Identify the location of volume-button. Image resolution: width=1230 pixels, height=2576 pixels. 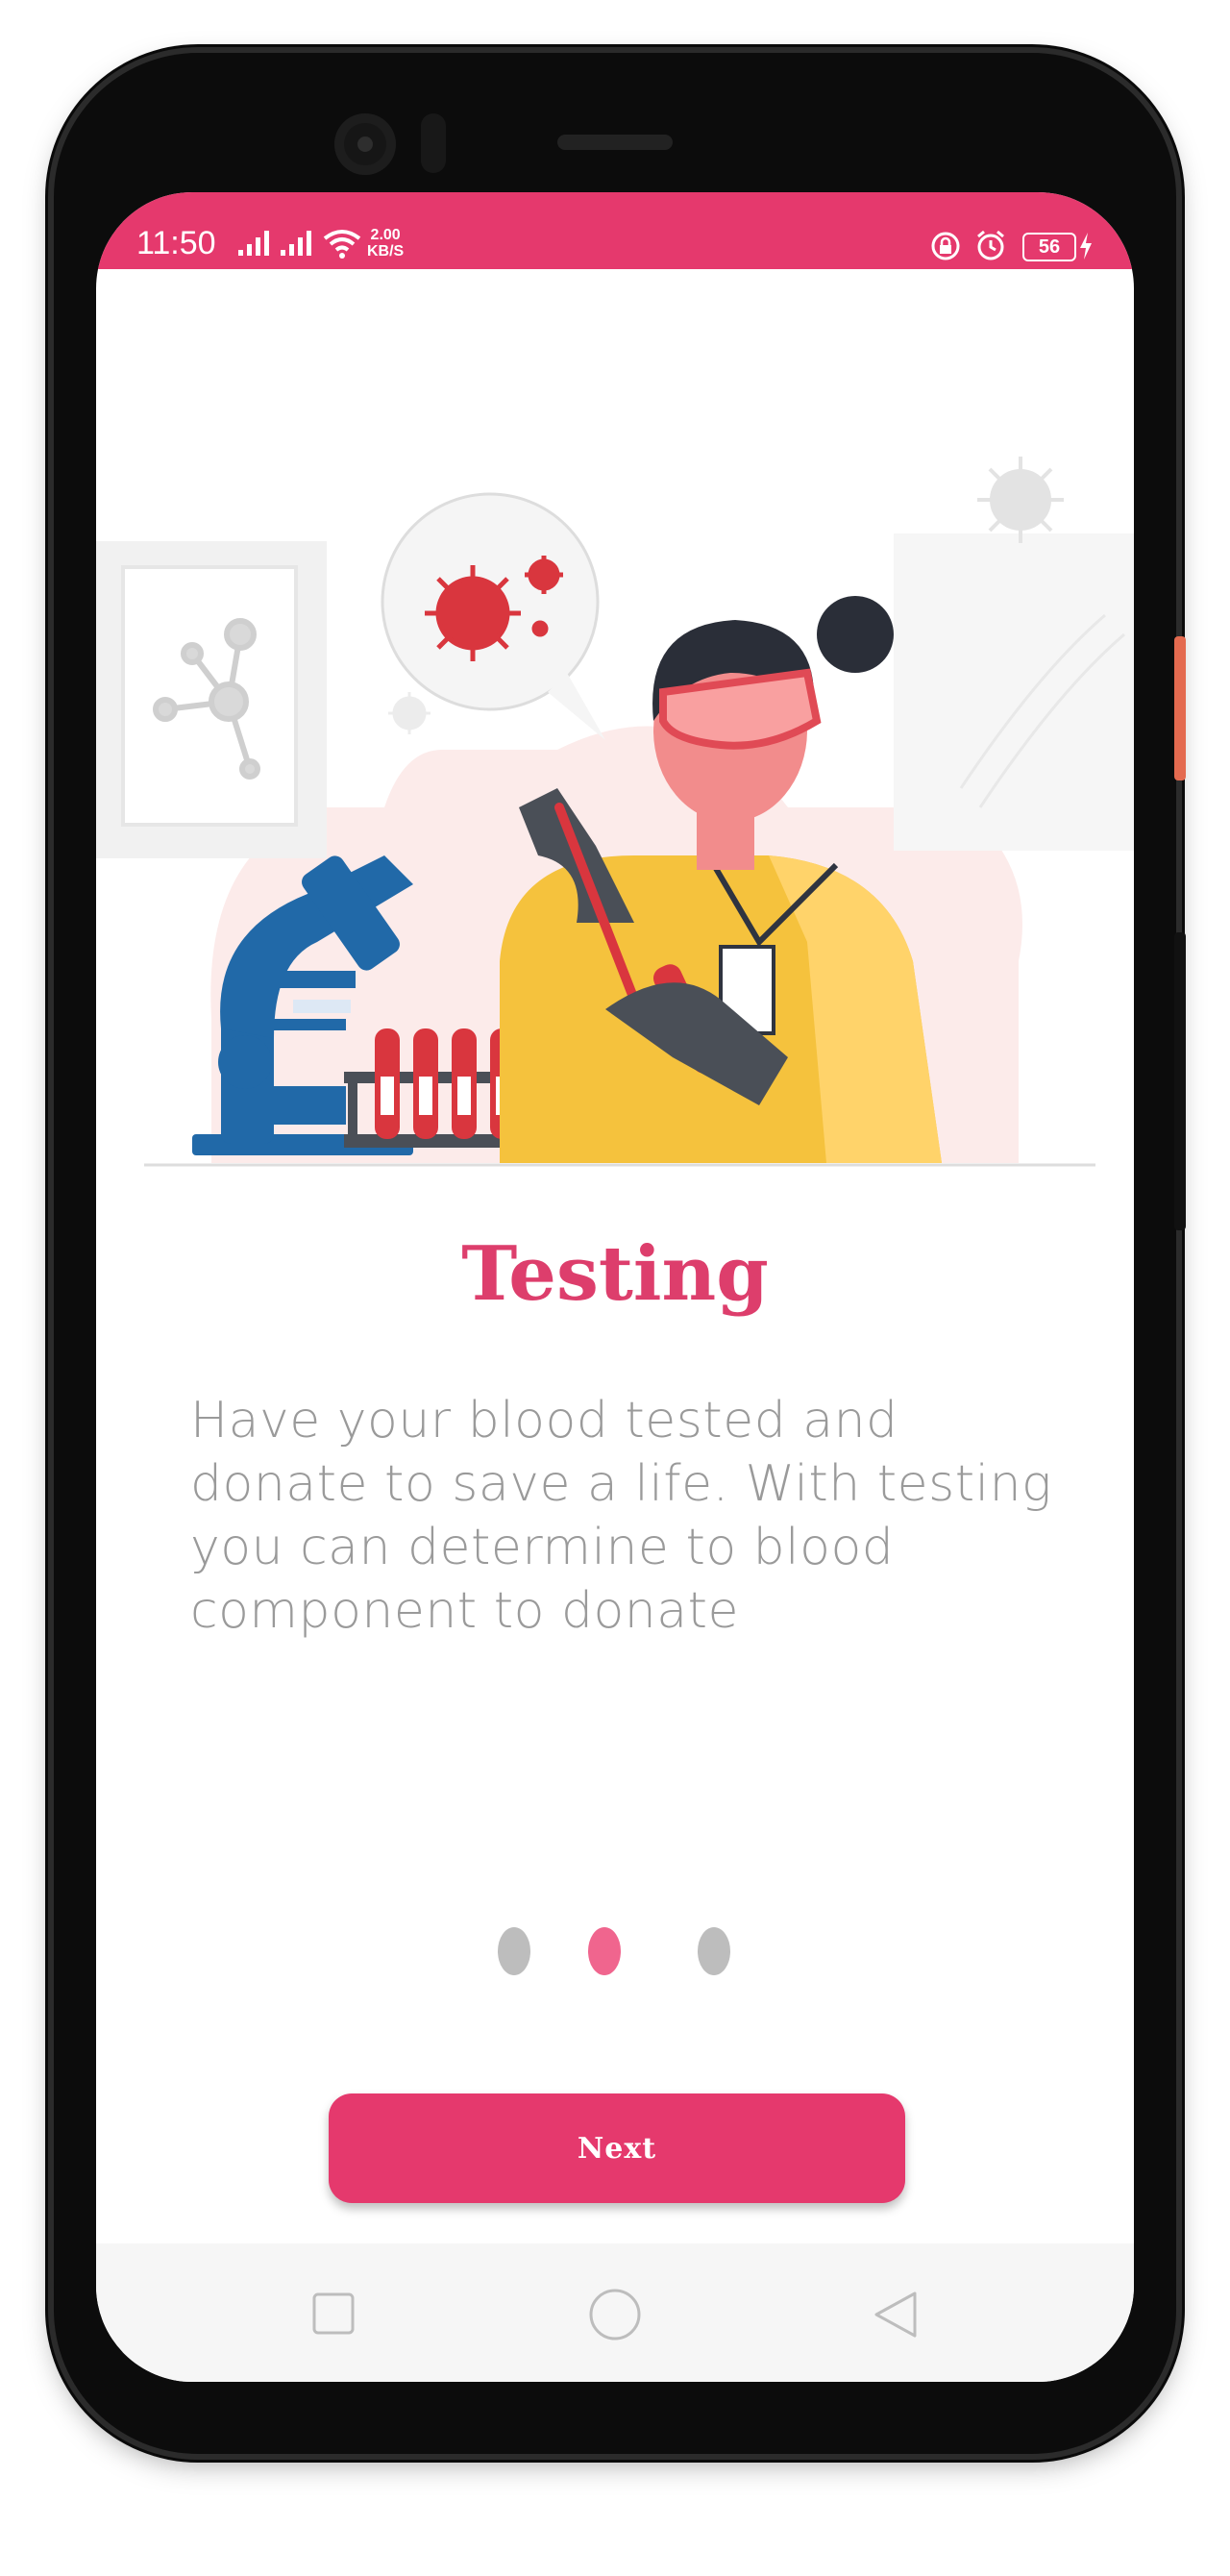
(1180, 1081).